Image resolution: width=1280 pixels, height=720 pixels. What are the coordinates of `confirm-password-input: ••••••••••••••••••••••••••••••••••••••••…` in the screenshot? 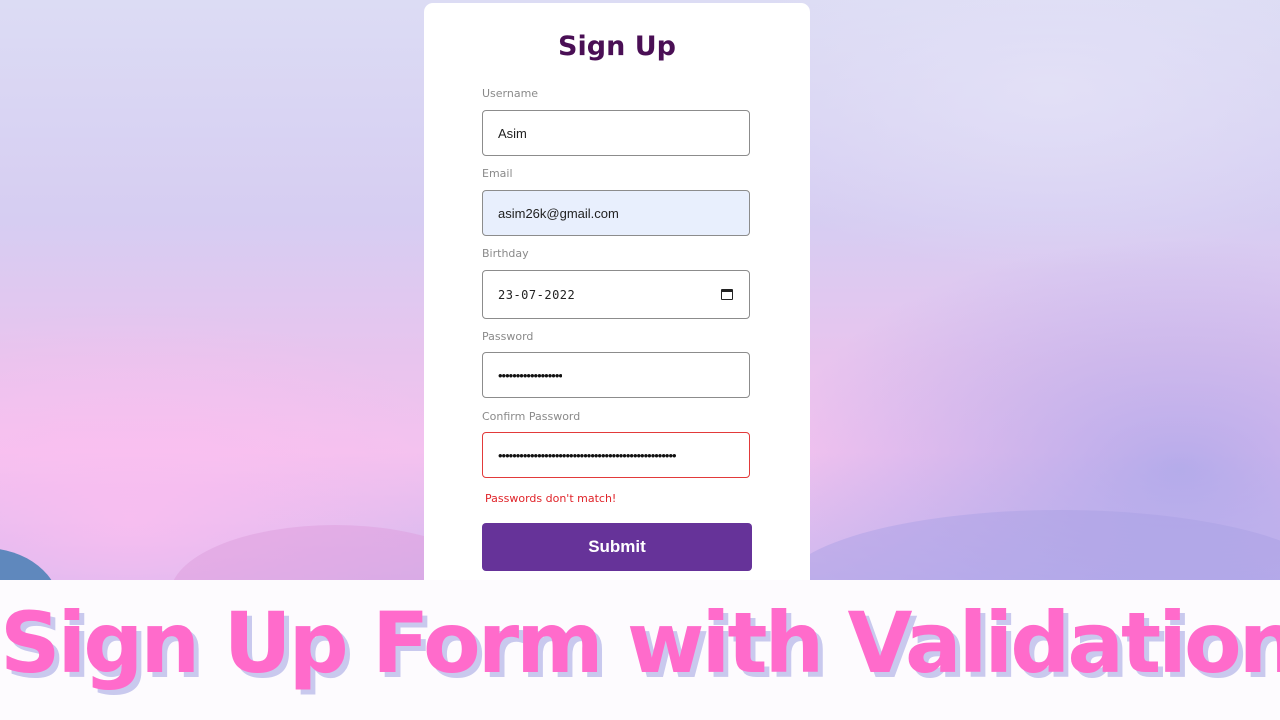 It's located at (616, 455).